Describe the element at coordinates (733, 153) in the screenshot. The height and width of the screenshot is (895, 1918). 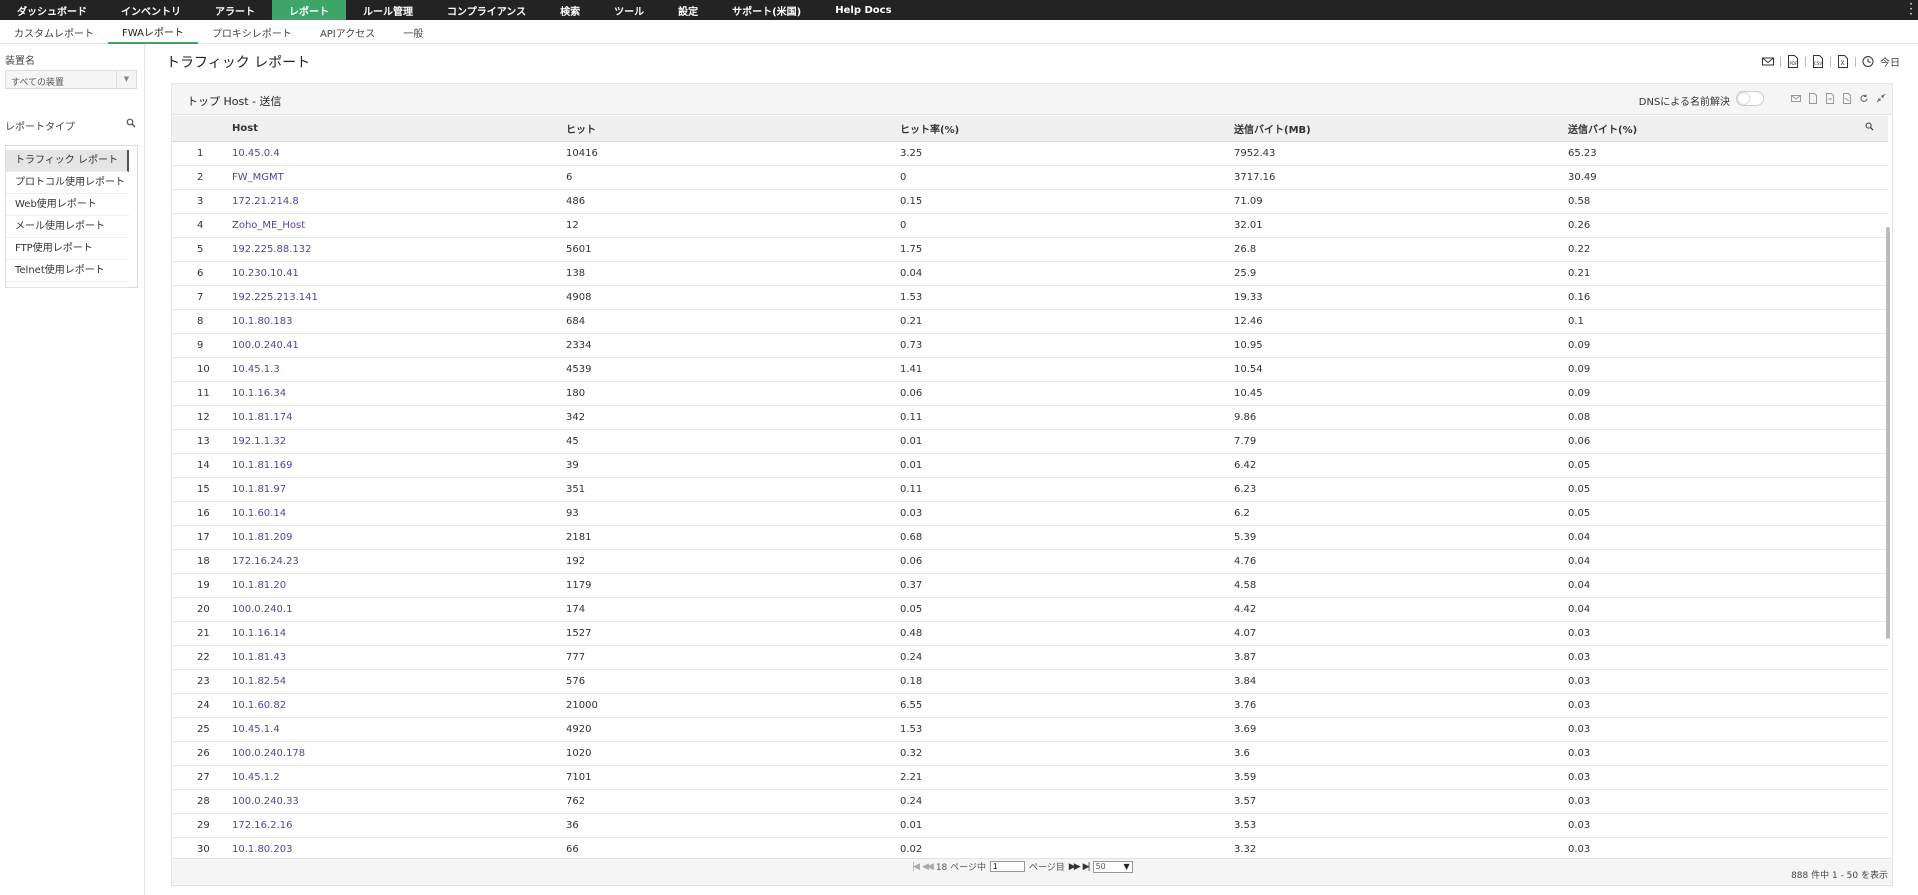
I see `hits-cell: 10416` at that location.